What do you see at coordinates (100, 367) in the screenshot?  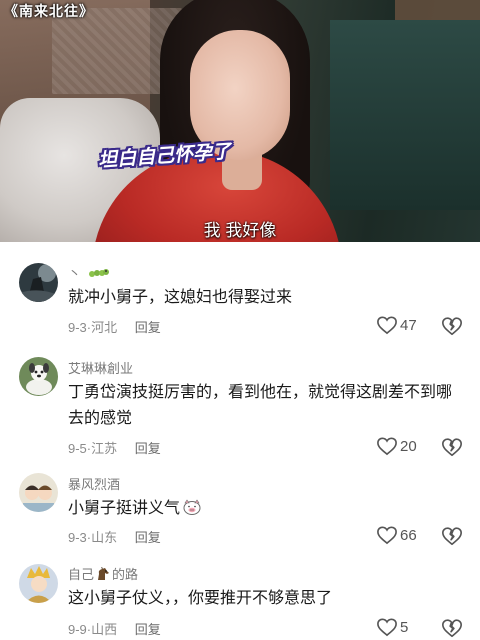 I see `comment-nickname: 艾琳琳創业` at bounding box center [100, 367].